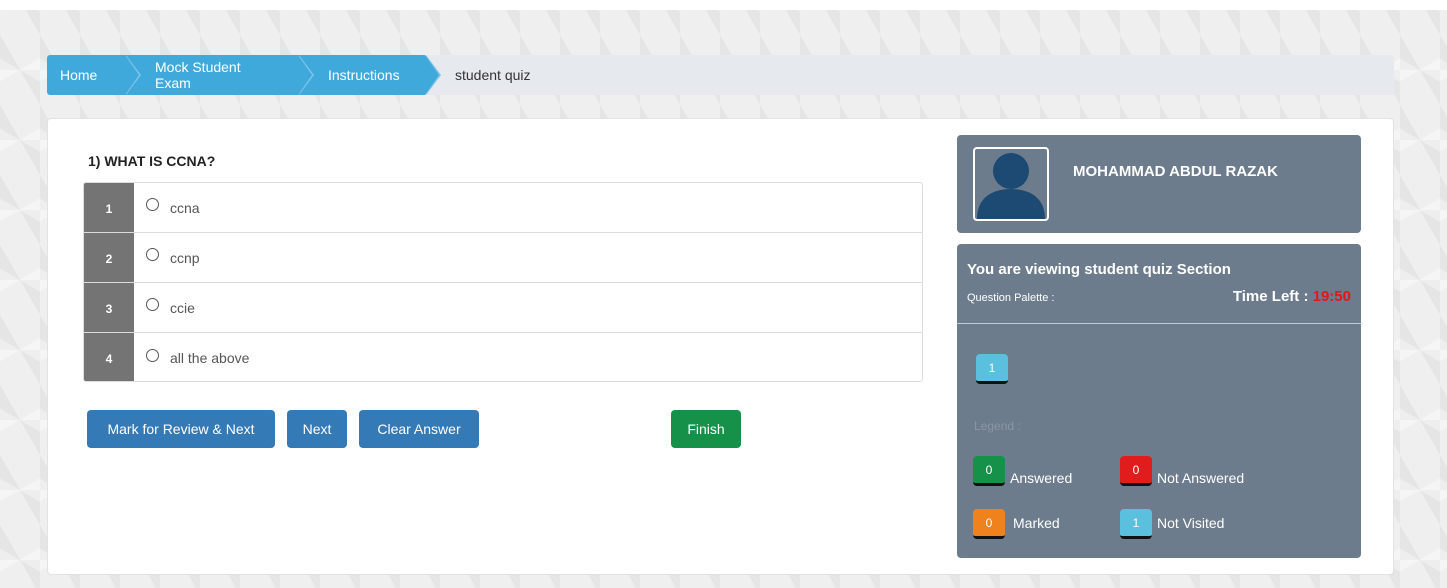  I want to click on avatar, so click(1011, 184).